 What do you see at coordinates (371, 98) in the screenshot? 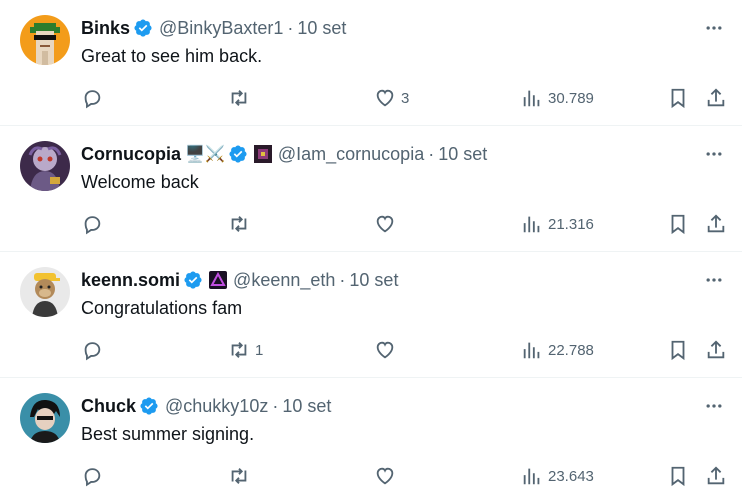
I see `tweet-actions: 3 30.789` at bounding box center [371, 98].